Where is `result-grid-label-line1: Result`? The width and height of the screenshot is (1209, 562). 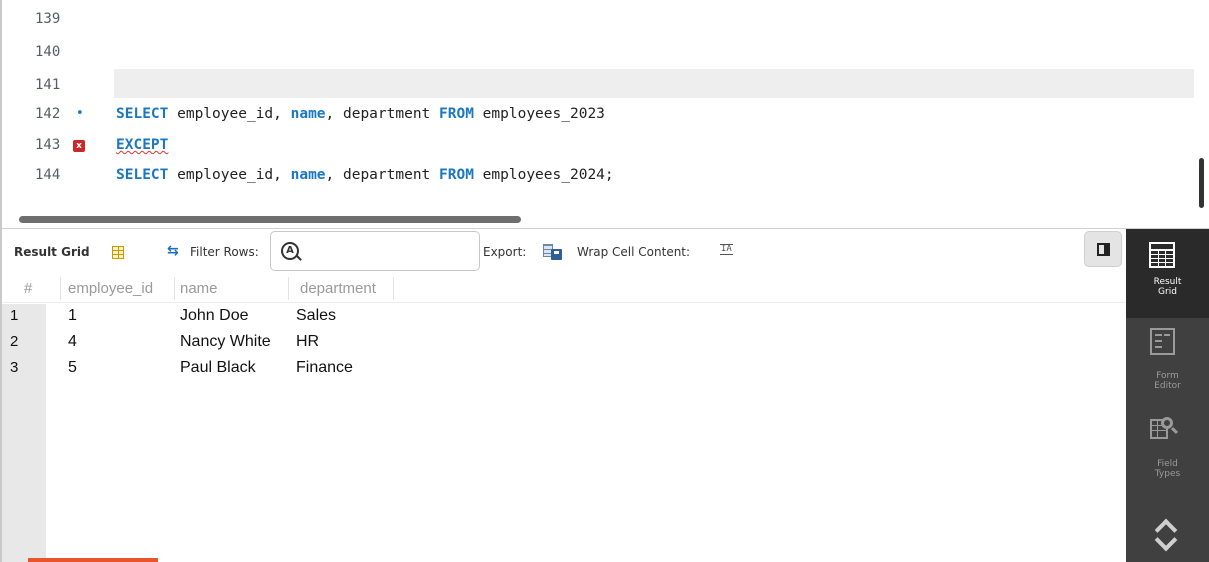 result-grid-label-line1: Result is located at coordinates (1167, 282).